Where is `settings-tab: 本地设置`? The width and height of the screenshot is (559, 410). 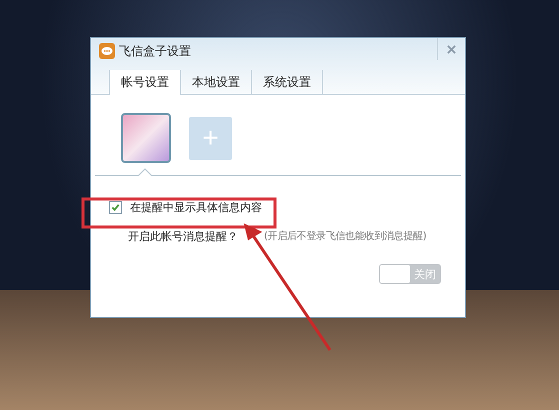
settings-tab: 本地设置 is located at coordinates (216, 82).